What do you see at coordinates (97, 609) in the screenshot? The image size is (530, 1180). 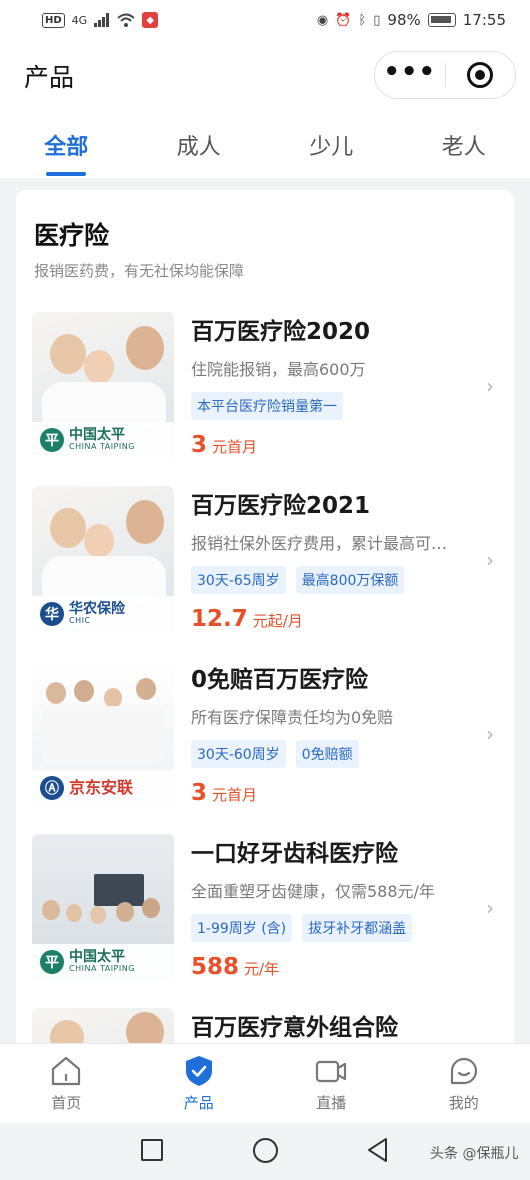 I see `logo-cn: 华农保险` at bounding box center [97, 609].